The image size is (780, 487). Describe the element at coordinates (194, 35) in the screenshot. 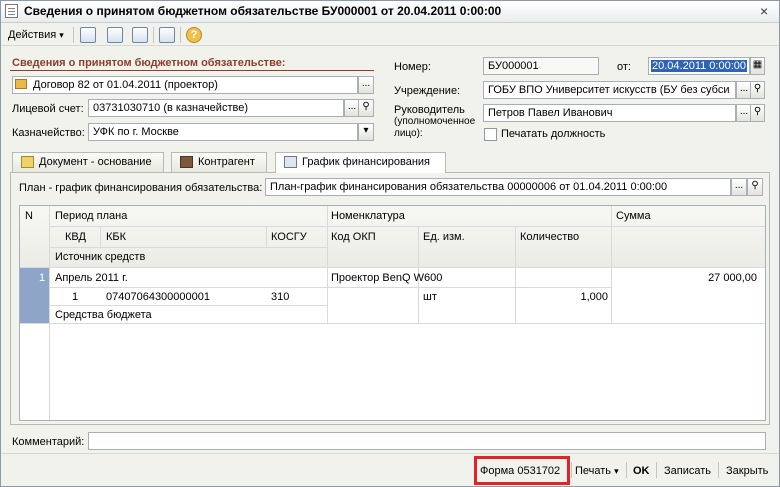

I see `help-icon: ?` at that location.